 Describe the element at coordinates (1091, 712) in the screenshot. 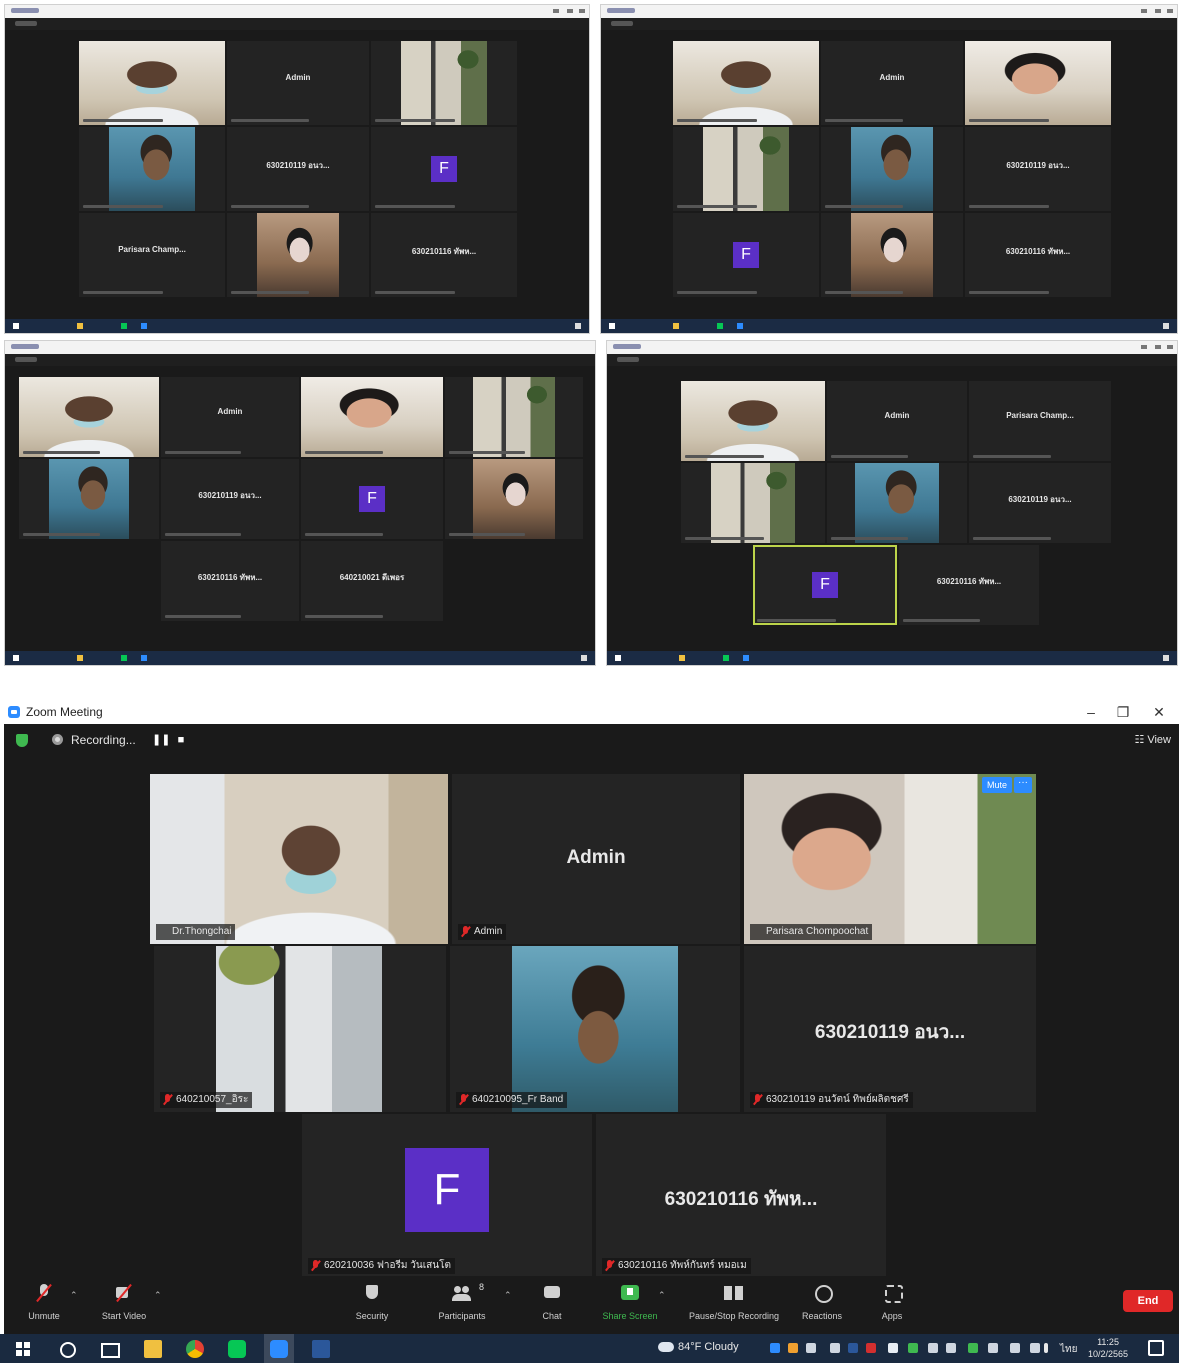

I see `minimize-button: –` at that location.